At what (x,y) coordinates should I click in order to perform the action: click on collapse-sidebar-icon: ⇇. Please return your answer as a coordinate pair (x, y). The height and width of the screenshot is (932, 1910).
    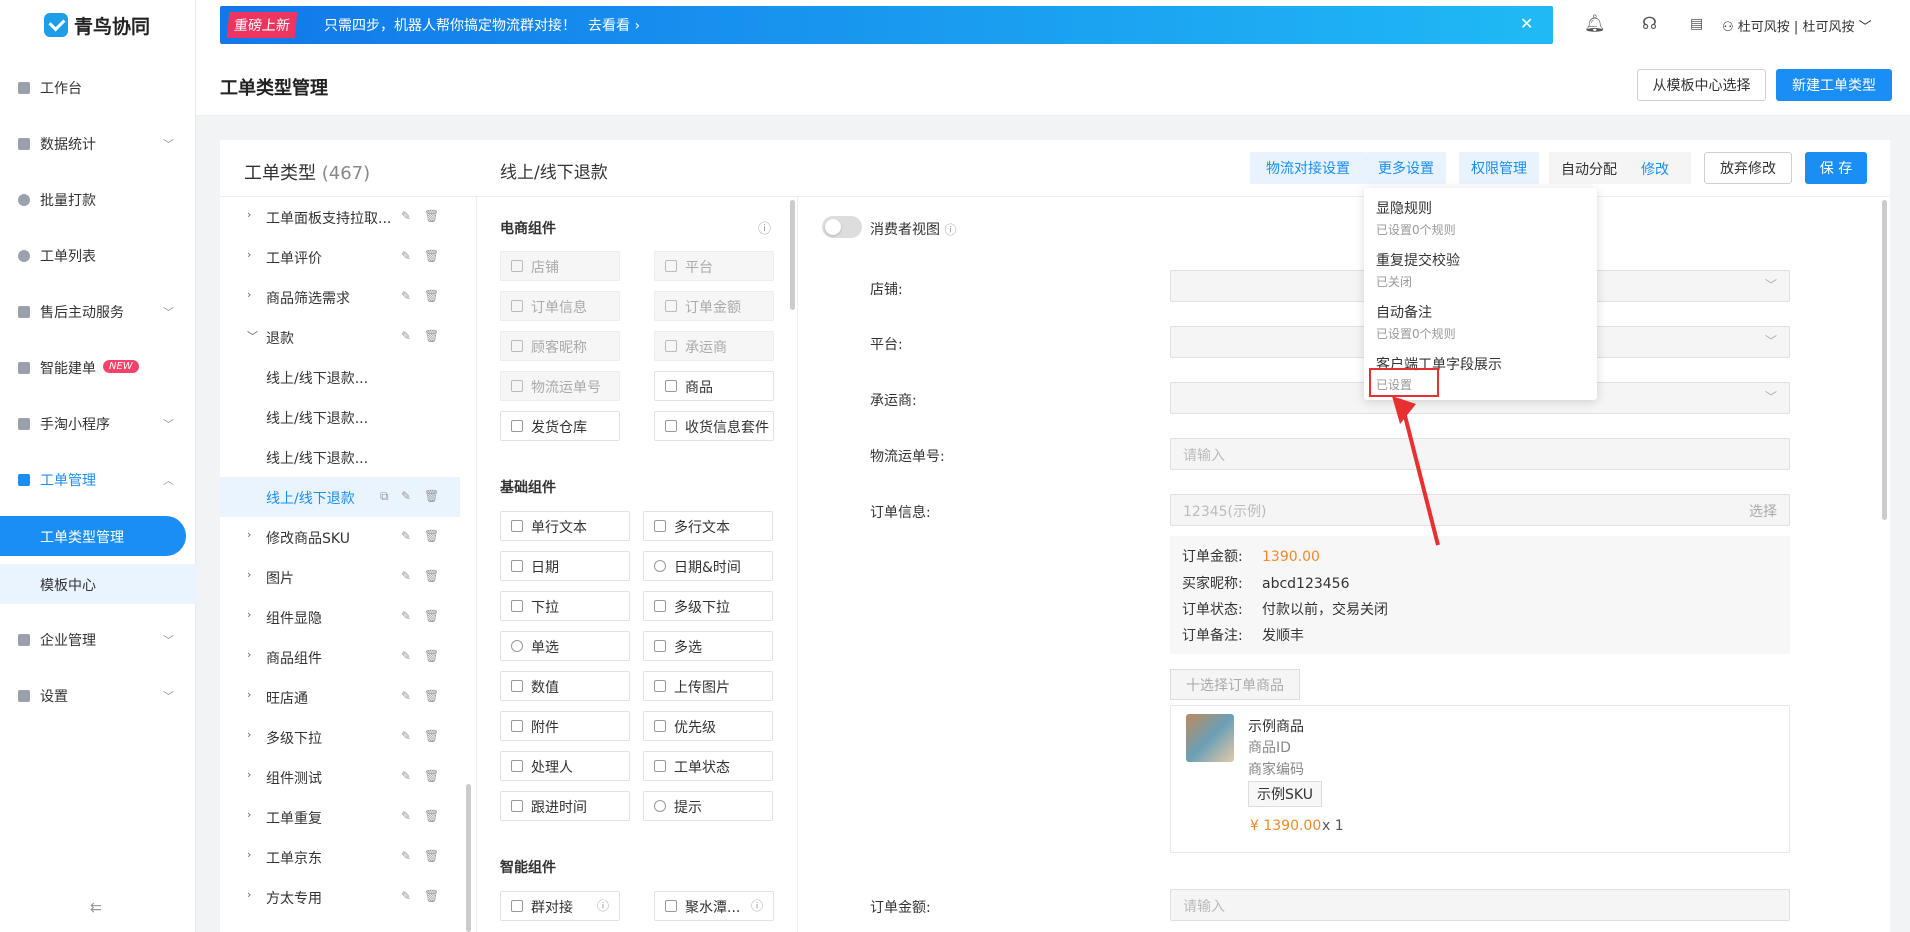
    Looking at the image, I should click on (96, 908).